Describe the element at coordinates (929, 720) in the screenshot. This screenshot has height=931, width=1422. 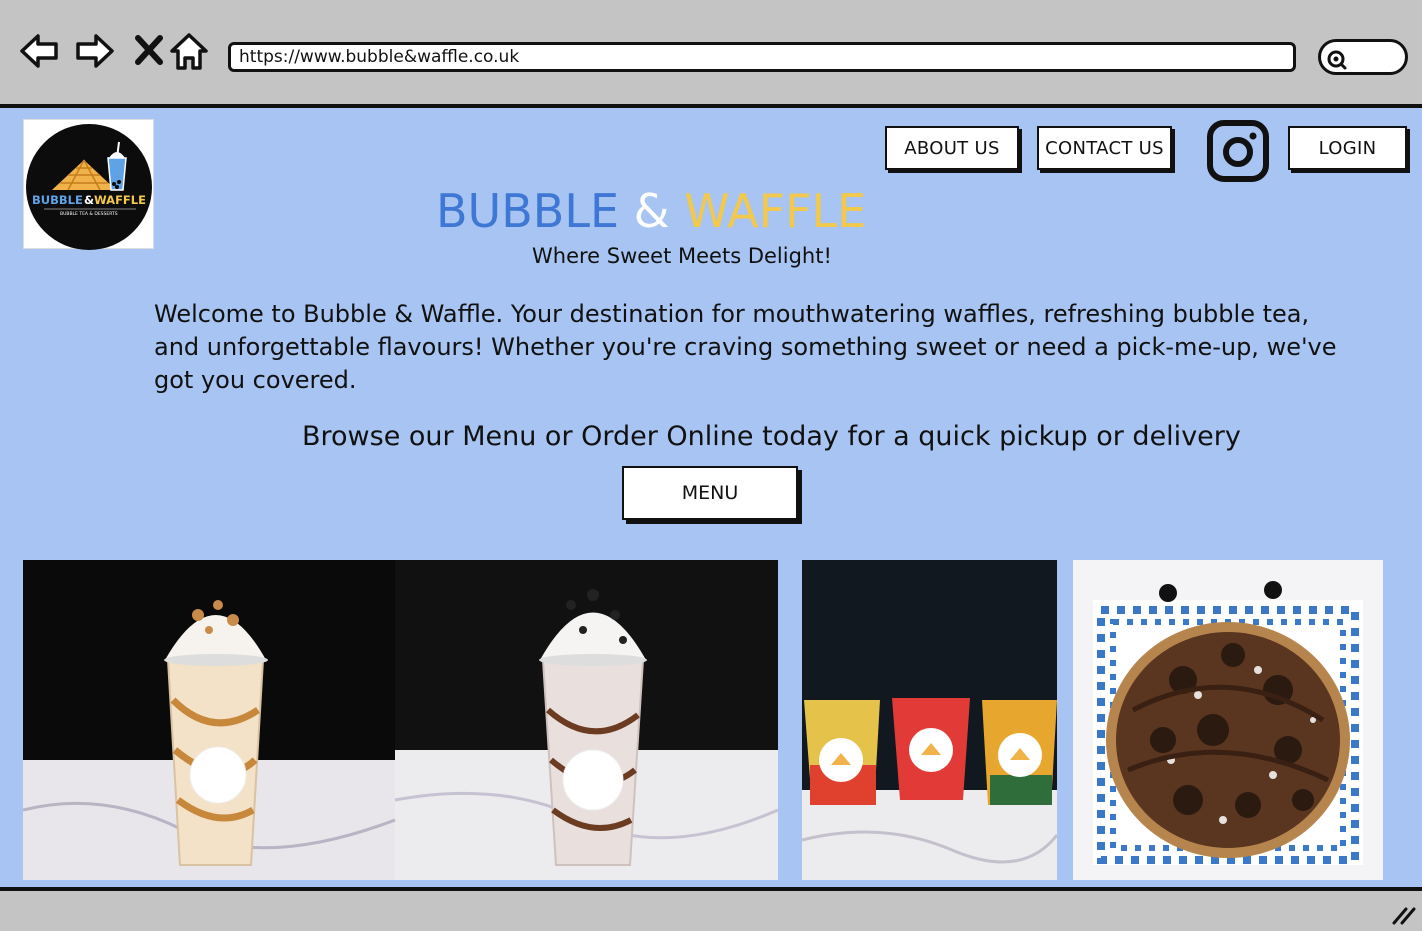
I see `bubble-teas-photo` at that location.